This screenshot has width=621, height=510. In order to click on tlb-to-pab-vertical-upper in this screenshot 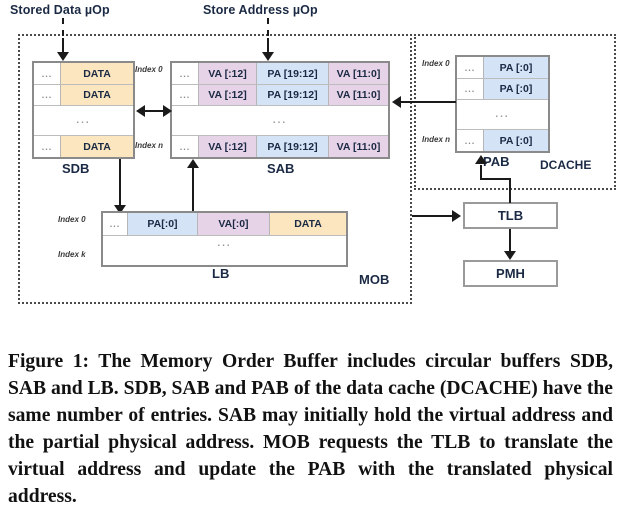, I will do `click(481, 172)`.